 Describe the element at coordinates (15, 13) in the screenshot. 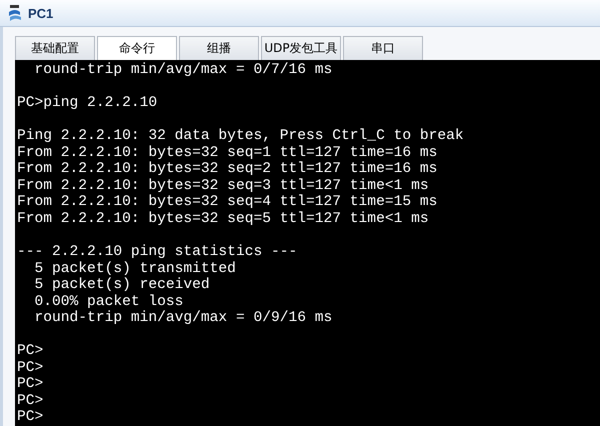

I see `app-icon` at that location.